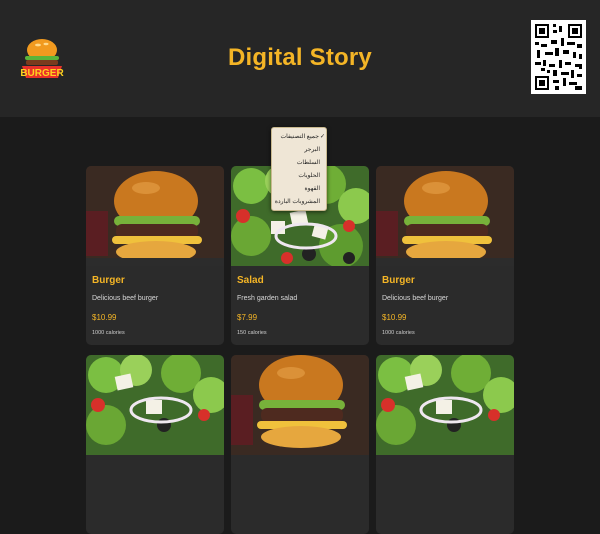 The height and width of the screenshot is (534, 600). Describe the element at coordinates (299, 163) in the screenshot. I see `category-option-salads: السلطات` at that location.